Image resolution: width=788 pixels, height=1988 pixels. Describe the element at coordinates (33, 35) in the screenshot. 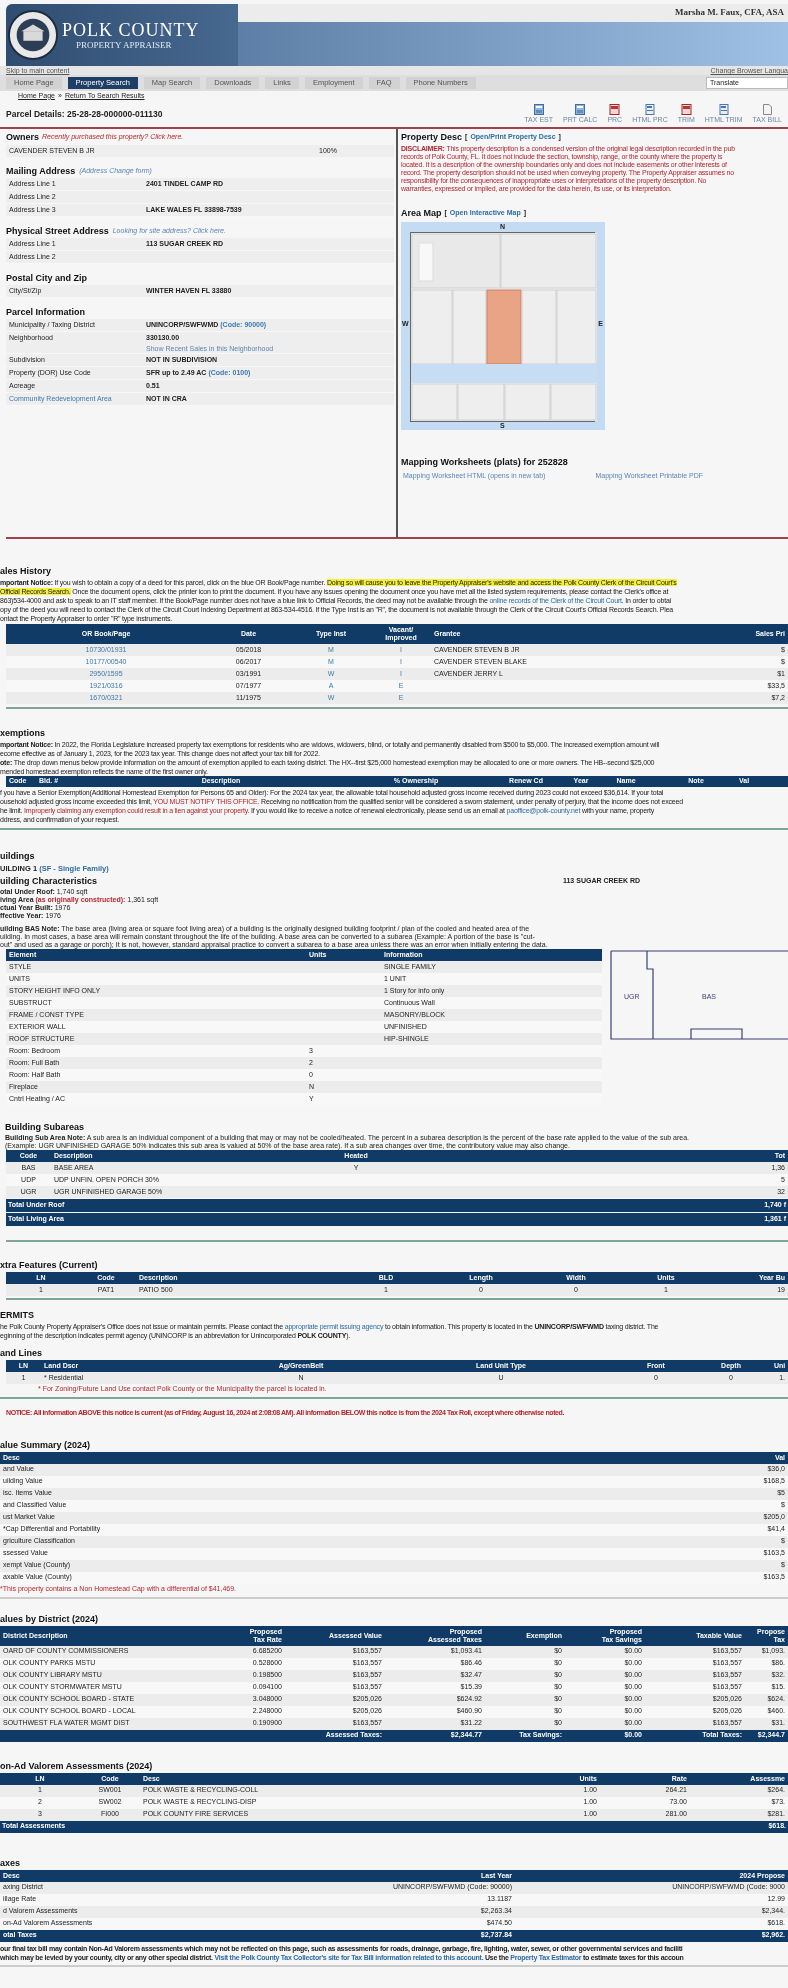

I see `seal-logo-icon` at that location.